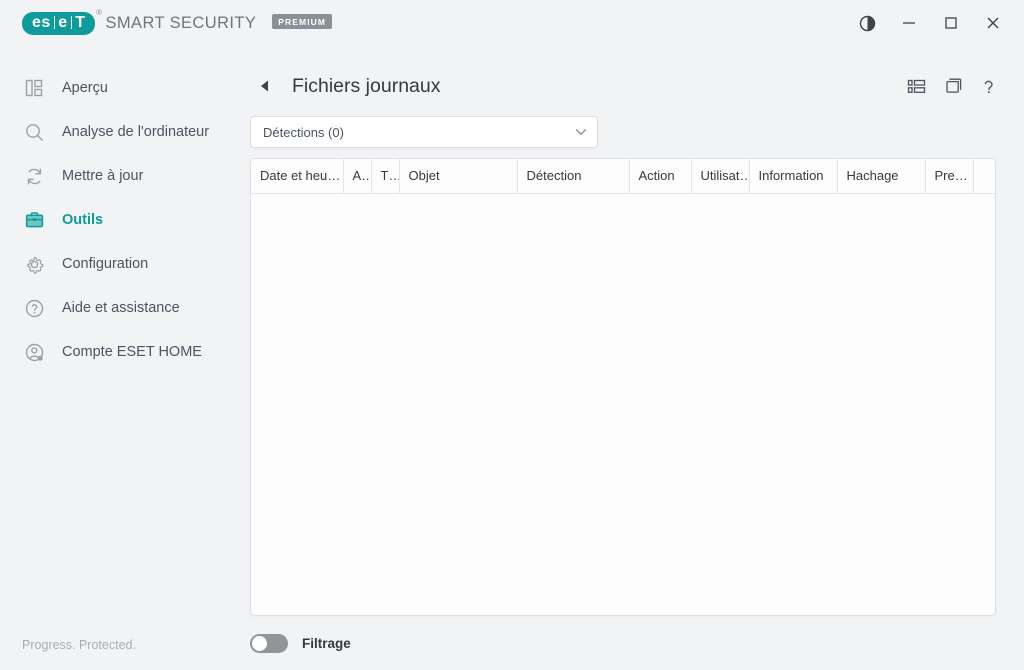  What do you see at coordinates (302, 21) in the screenshot?
I see `edition-badge: PREMIUM` at bounding box center [302, 21].